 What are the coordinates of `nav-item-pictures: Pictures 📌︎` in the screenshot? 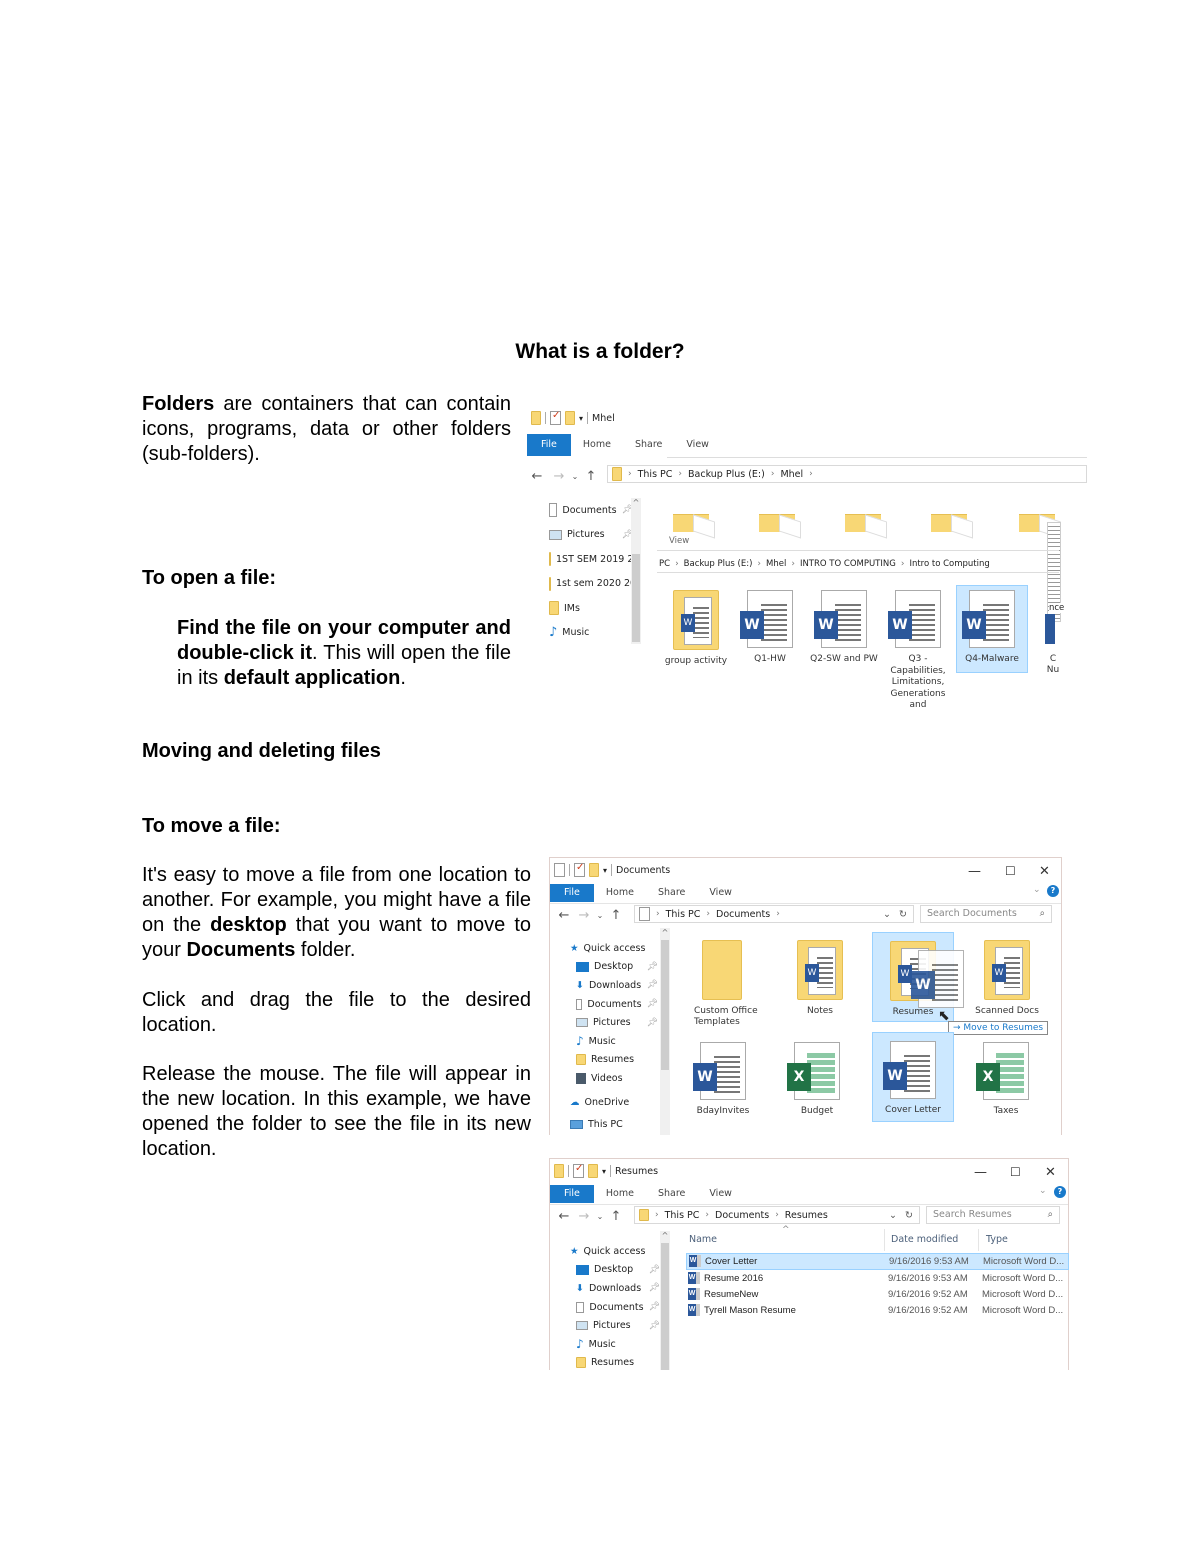 It's located at (591, 535).